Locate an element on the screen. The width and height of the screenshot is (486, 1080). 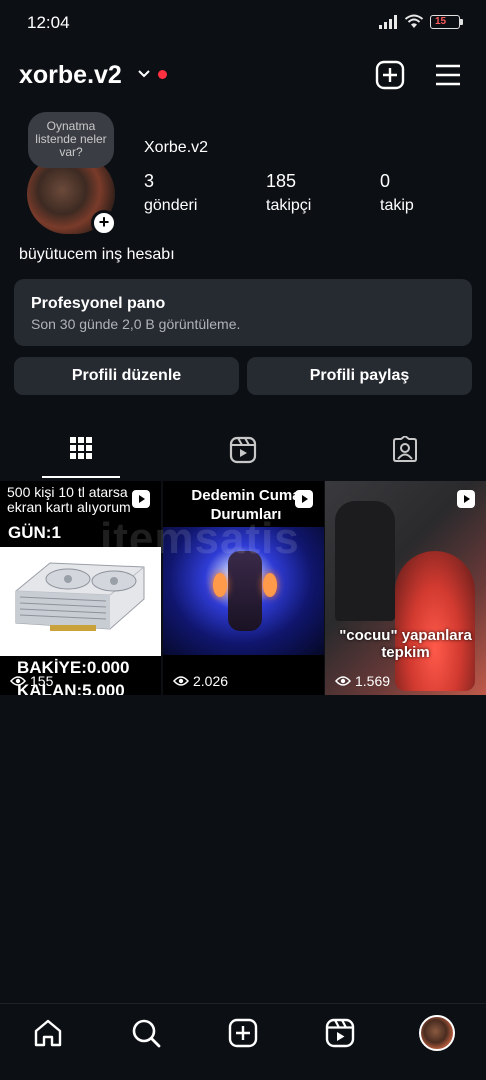
stat-posts-value: 3 is located at coordinates (149, 181).